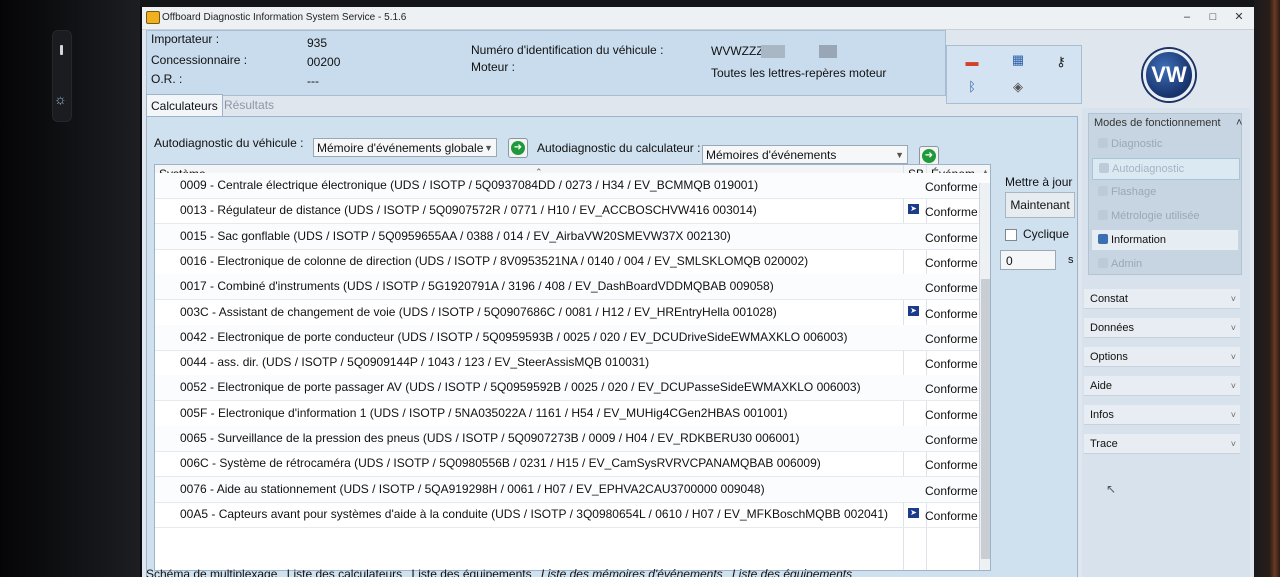  What do you see at coordinates (249, 105) in the screenshot?
I see `tab-resultats: Résultats` at bounding box center [249, 105].